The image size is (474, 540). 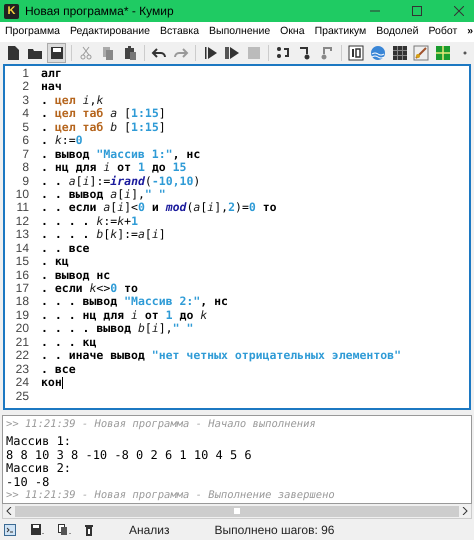 I want to click on output-line: 8 8 10 3 8 -10 -8 0 2 6 1 10 4 5 6, so click(x=129, y=455).